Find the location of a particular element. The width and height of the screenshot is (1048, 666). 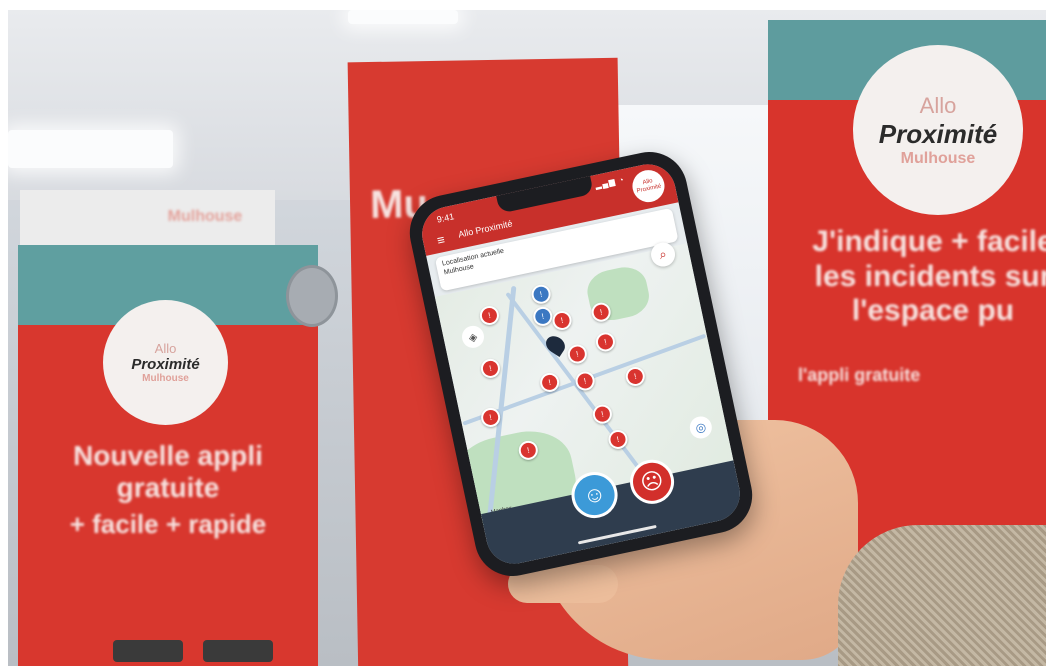

banner-tagline: + facile + rapide is located at coordinates (168, 524).